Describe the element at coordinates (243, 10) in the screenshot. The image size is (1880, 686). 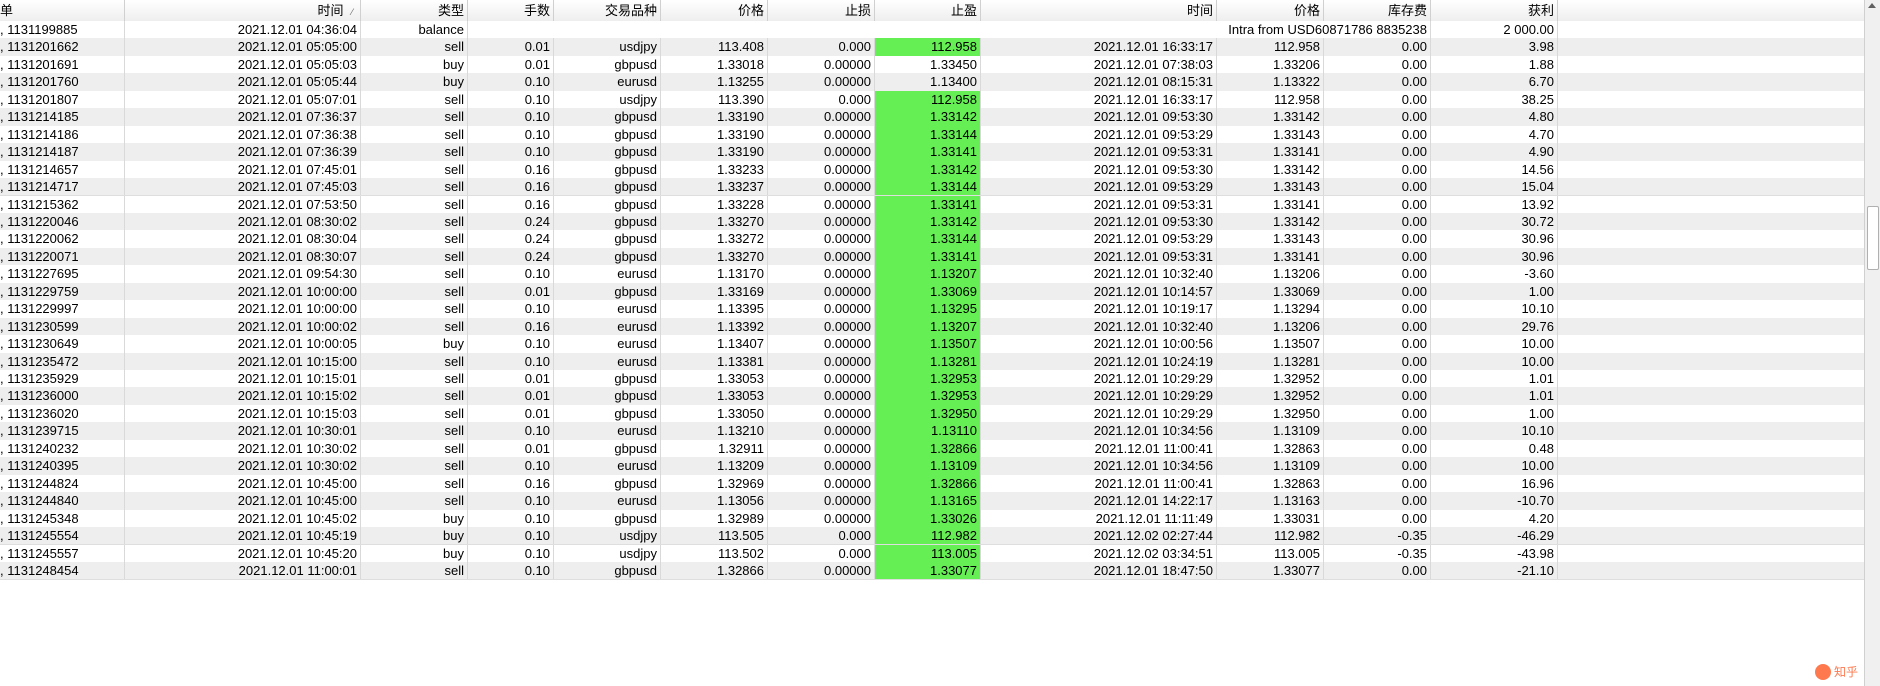
I see `col-header-open-time: 时间 ⁄` at that location.